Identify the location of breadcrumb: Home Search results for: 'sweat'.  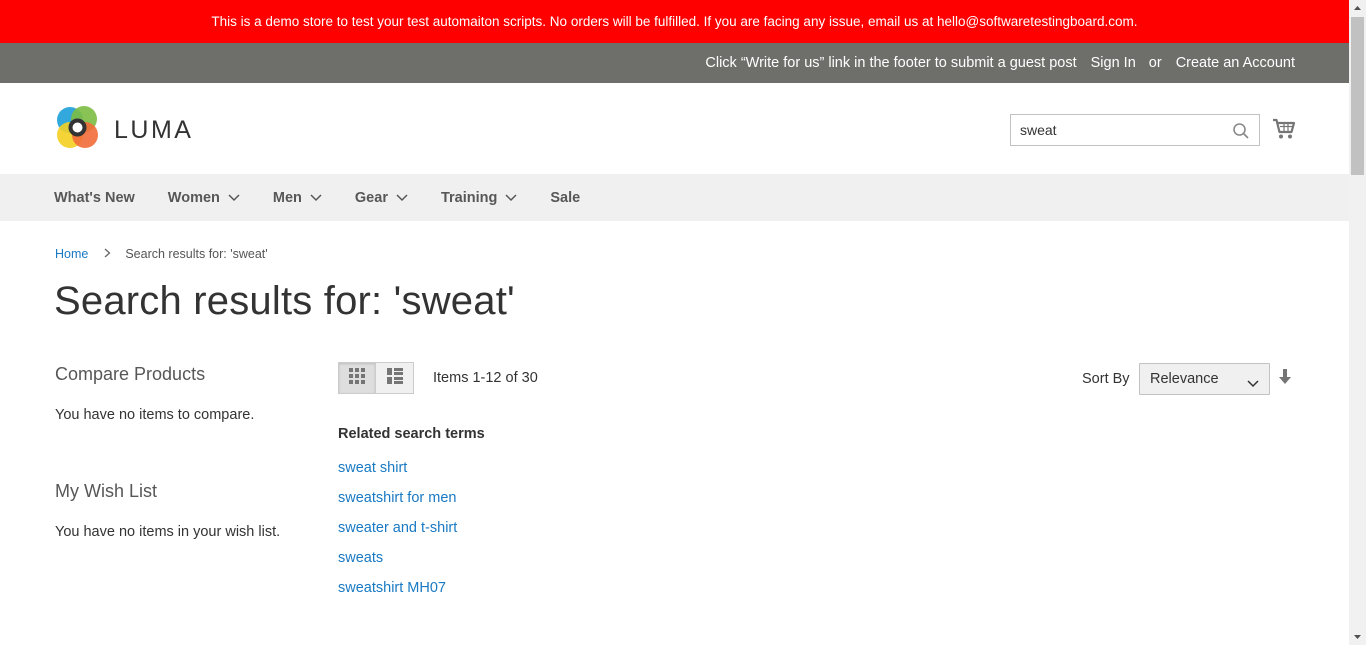
(161, 254).